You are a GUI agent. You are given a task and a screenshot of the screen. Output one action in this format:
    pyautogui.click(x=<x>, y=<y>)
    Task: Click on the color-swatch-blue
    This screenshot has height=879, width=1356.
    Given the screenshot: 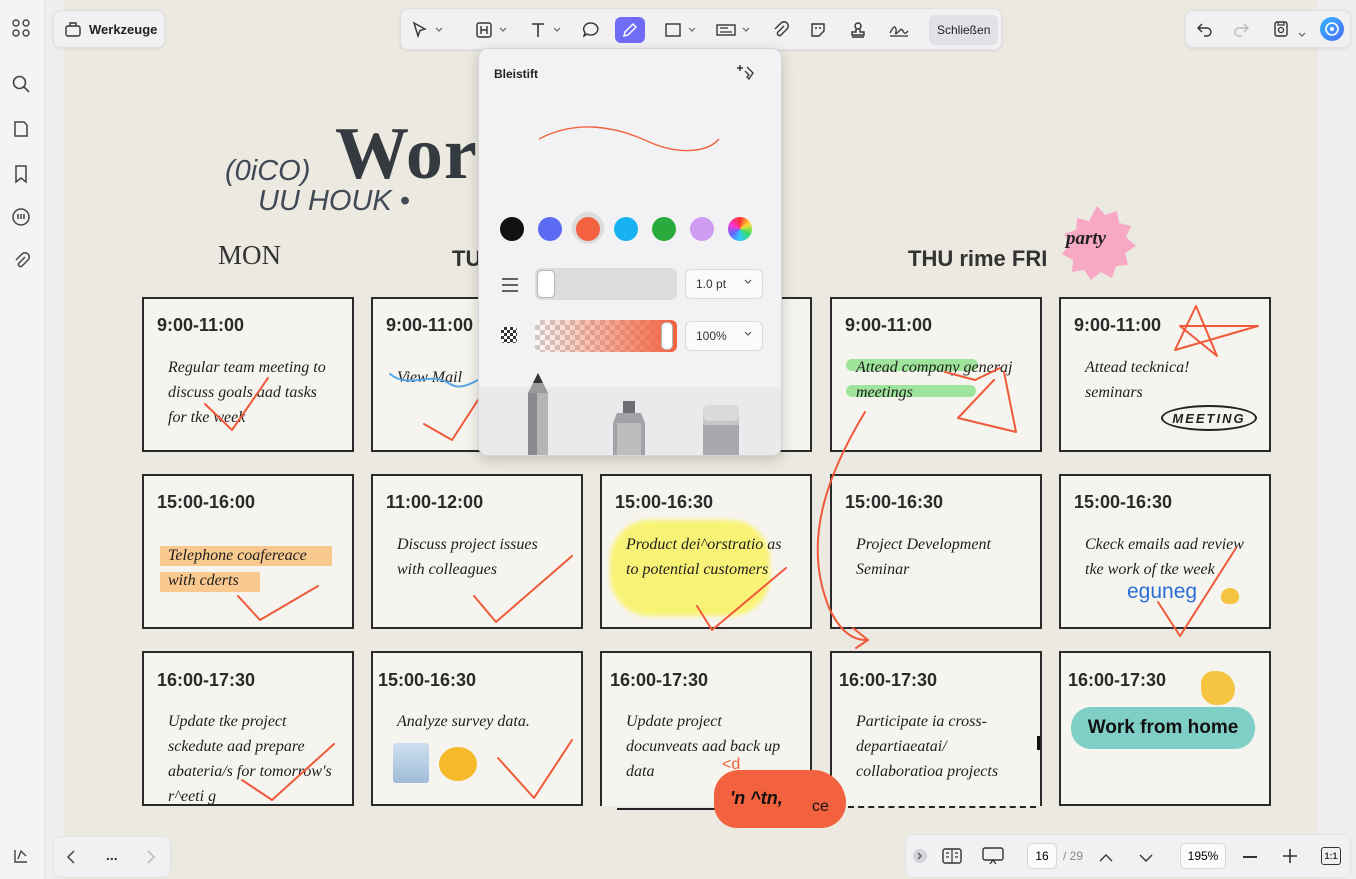 What is the action you would take?
    pyautogui.click(x=550, y=229)
    